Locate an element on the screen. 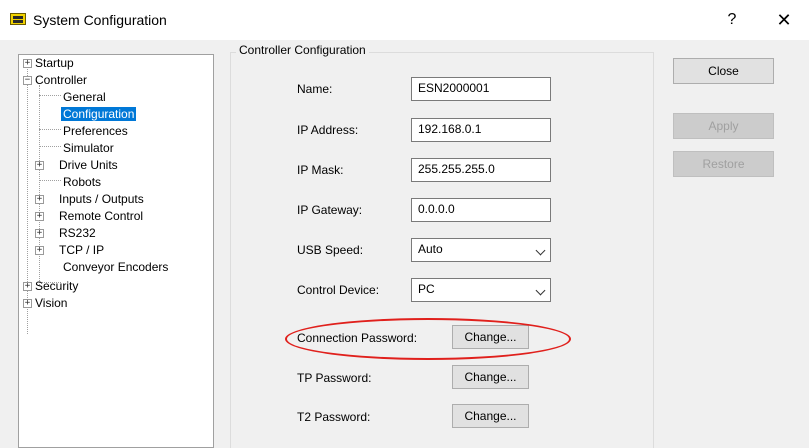 The image size is (809, 448). help-button: ? is located at coordinates (732, 20).